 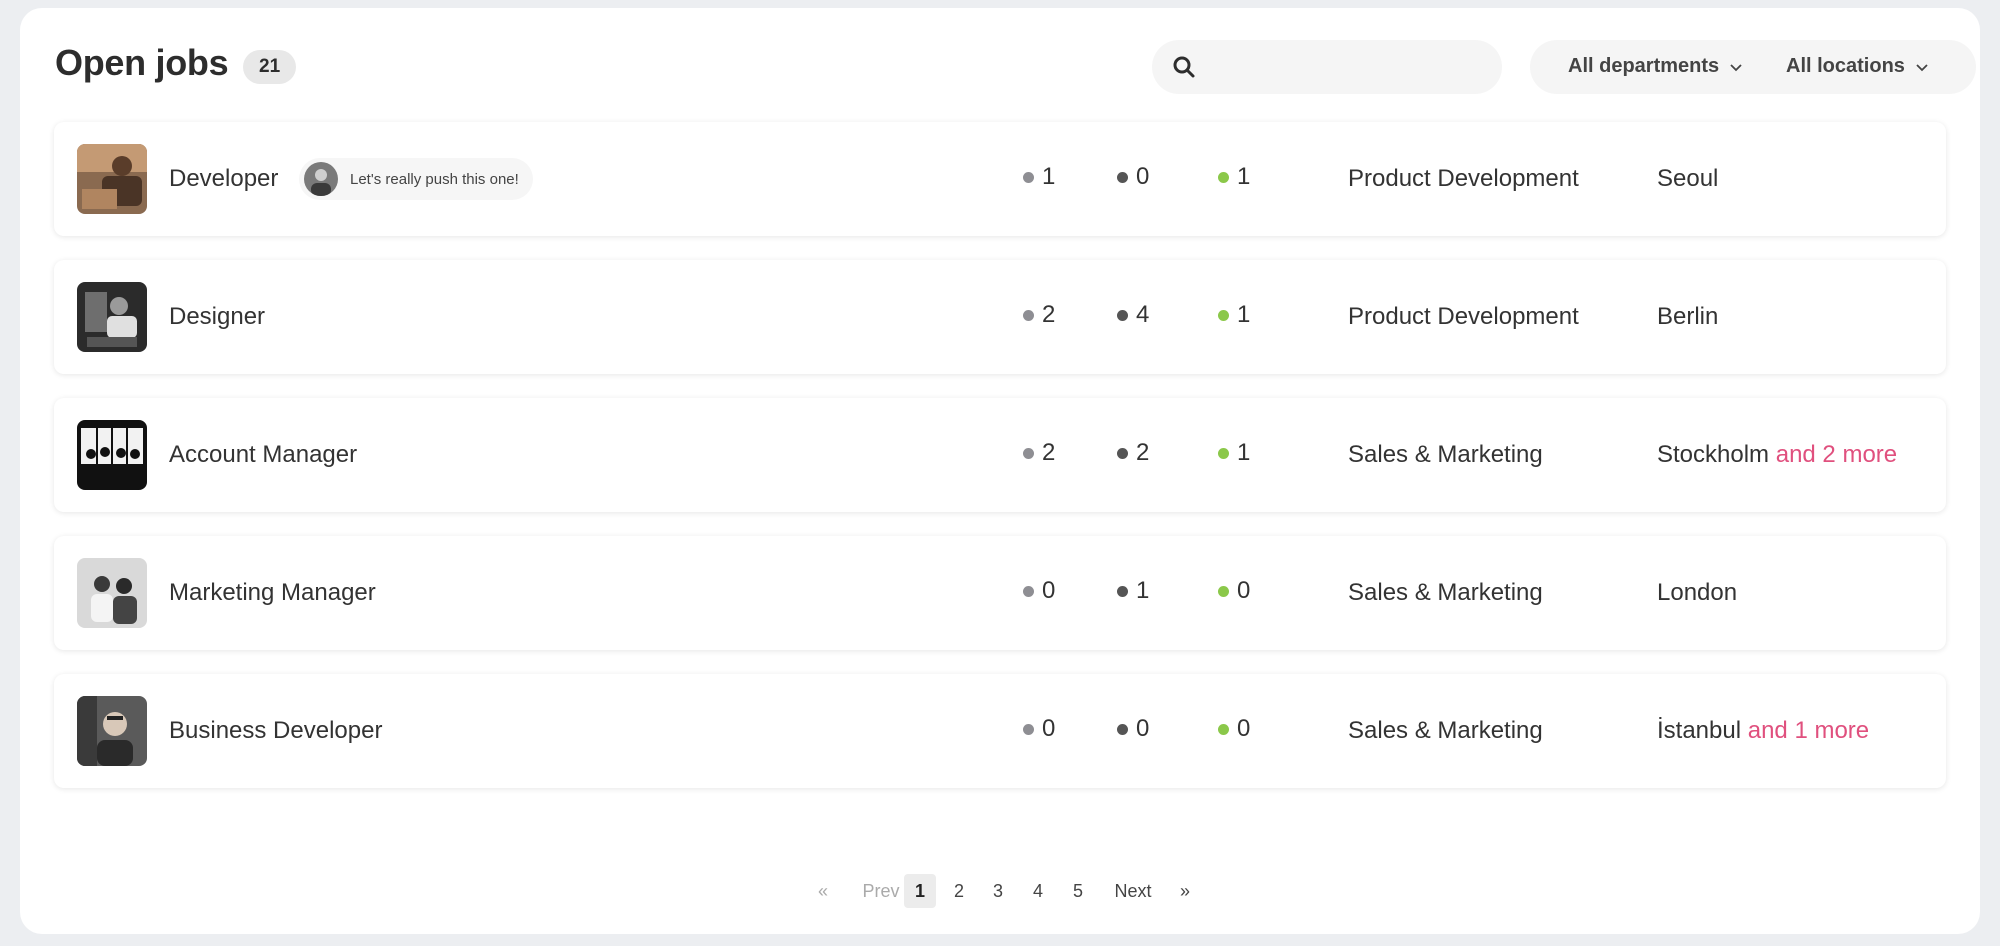 I want to click on page-1-button: 1, so click(x=920, y=891).